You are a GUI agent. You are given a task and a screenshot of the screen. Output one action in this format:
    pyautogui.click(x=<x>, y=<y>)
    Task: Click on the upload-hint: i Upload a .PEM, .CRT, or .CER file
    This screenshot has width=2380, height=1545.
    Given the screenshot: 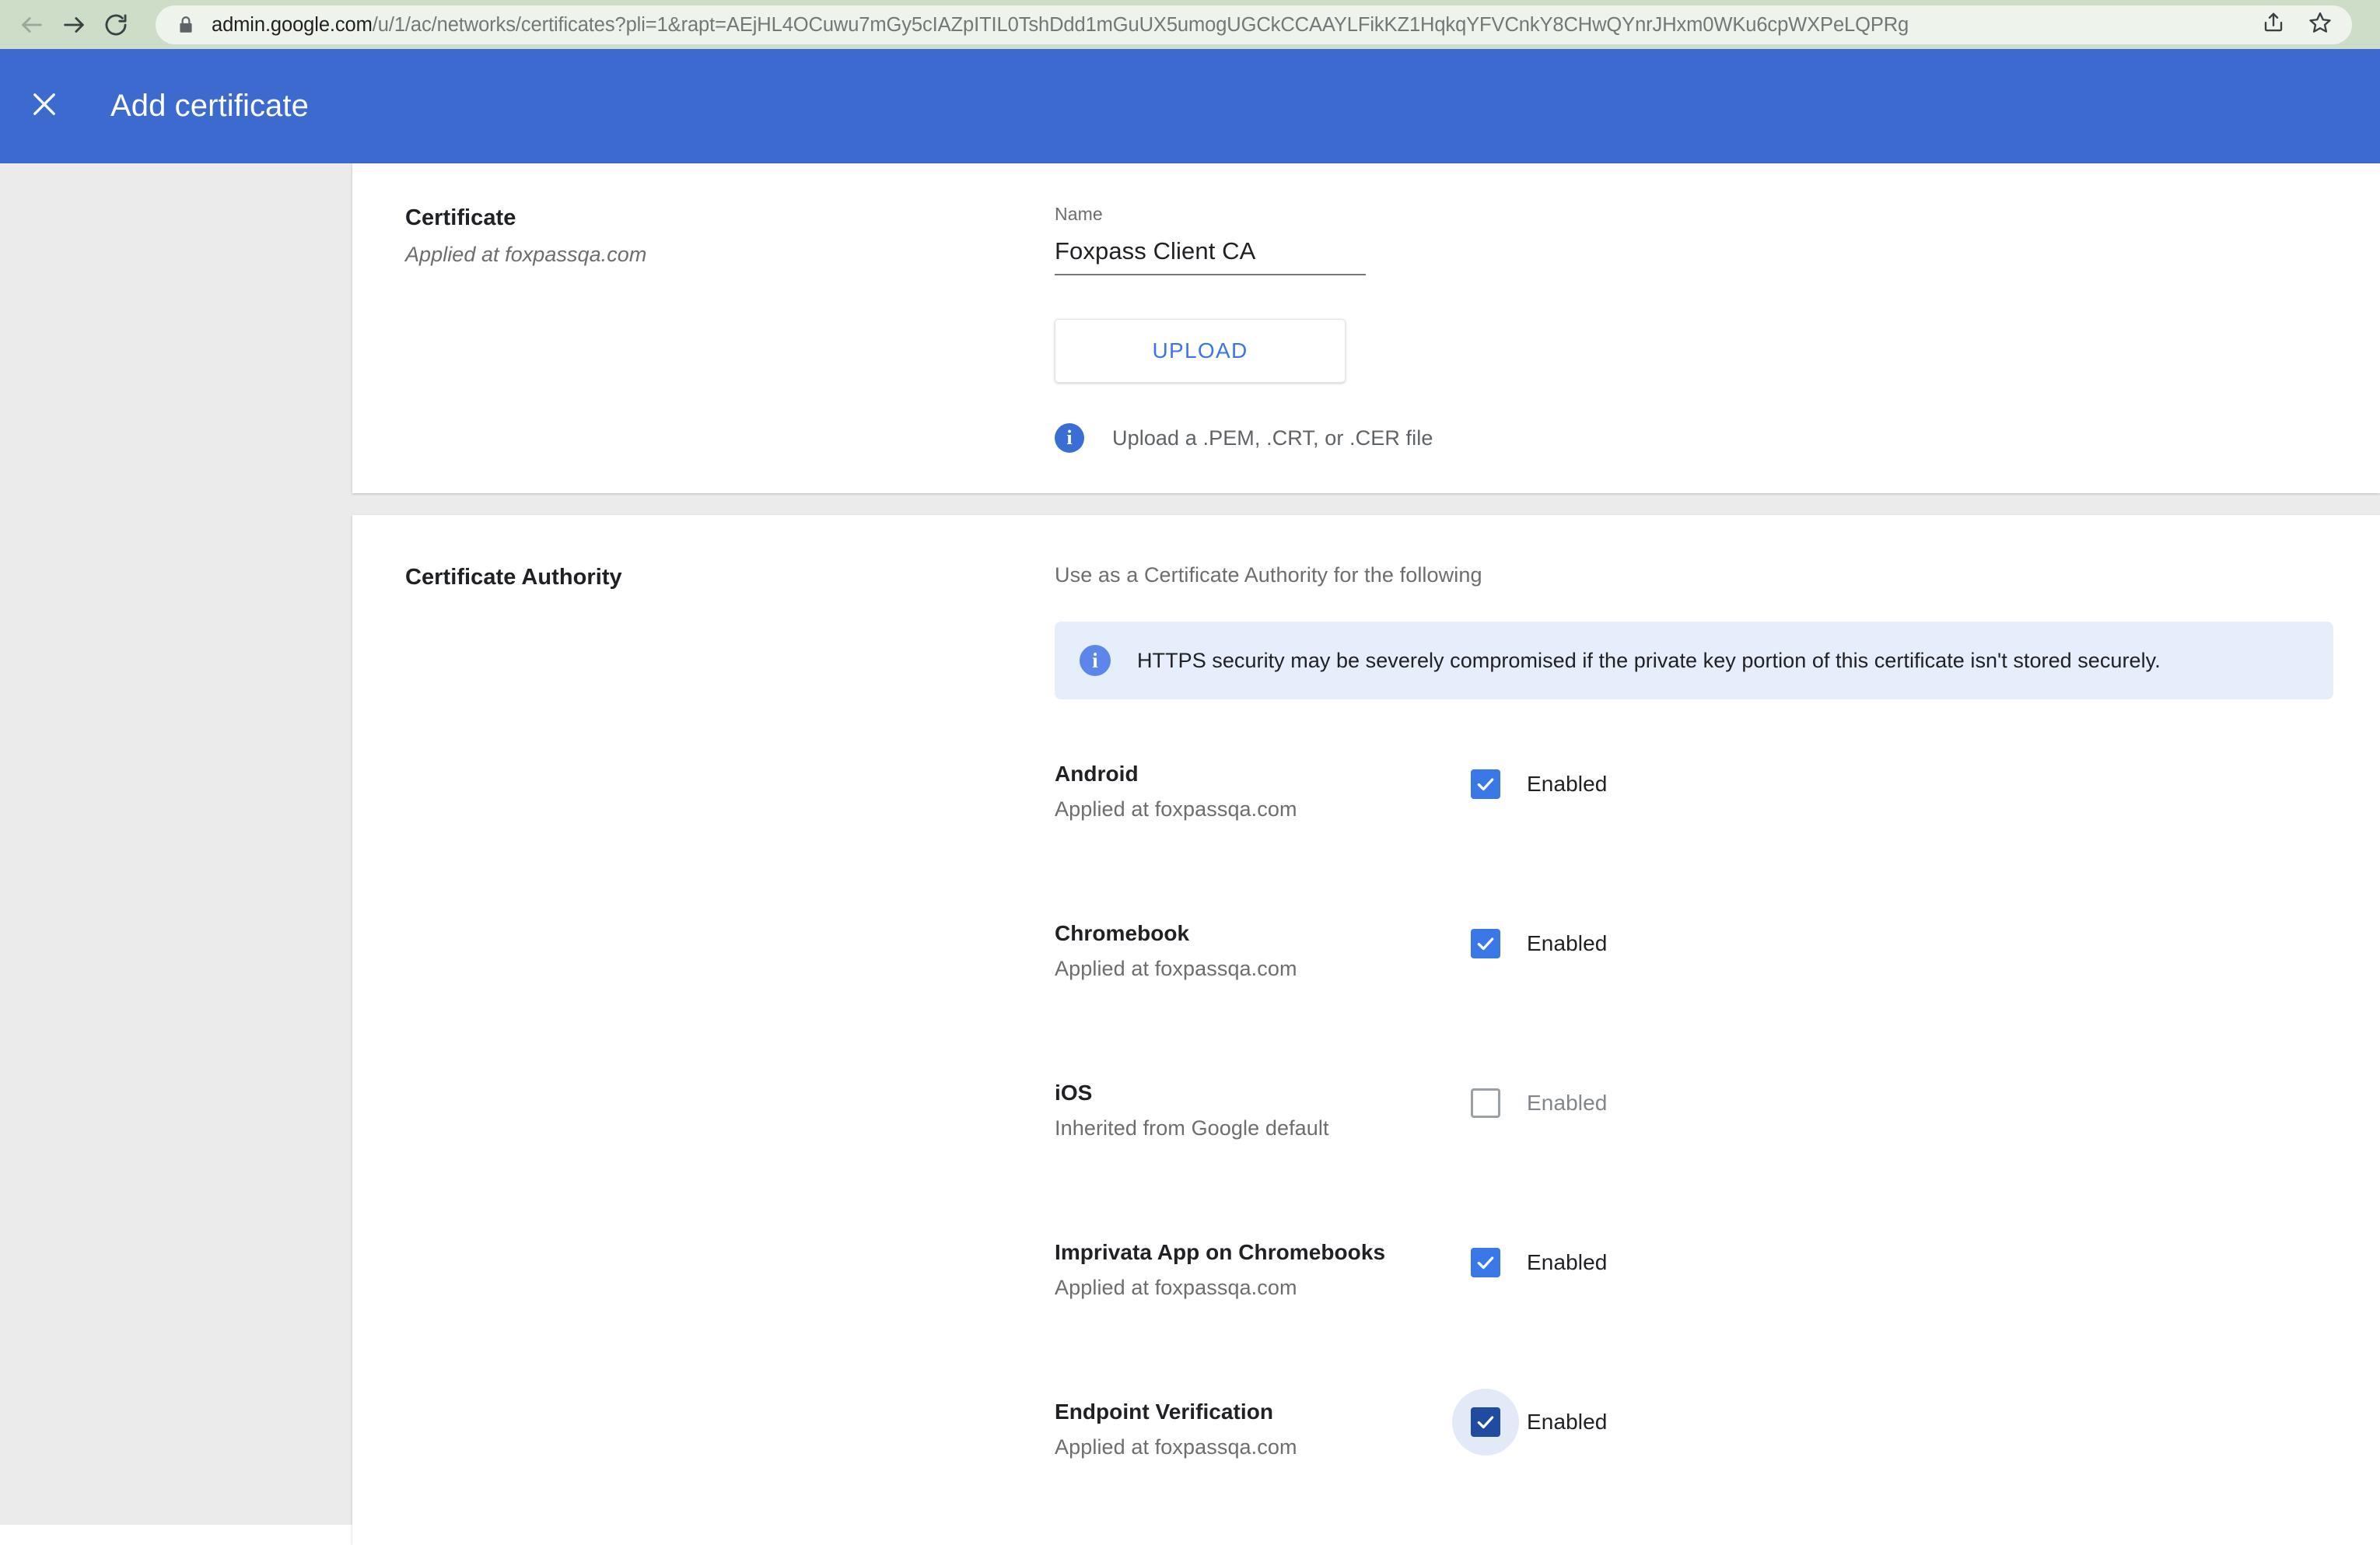 What is the action you would take?
    pyautogui.click(x=1694, y=438)
    